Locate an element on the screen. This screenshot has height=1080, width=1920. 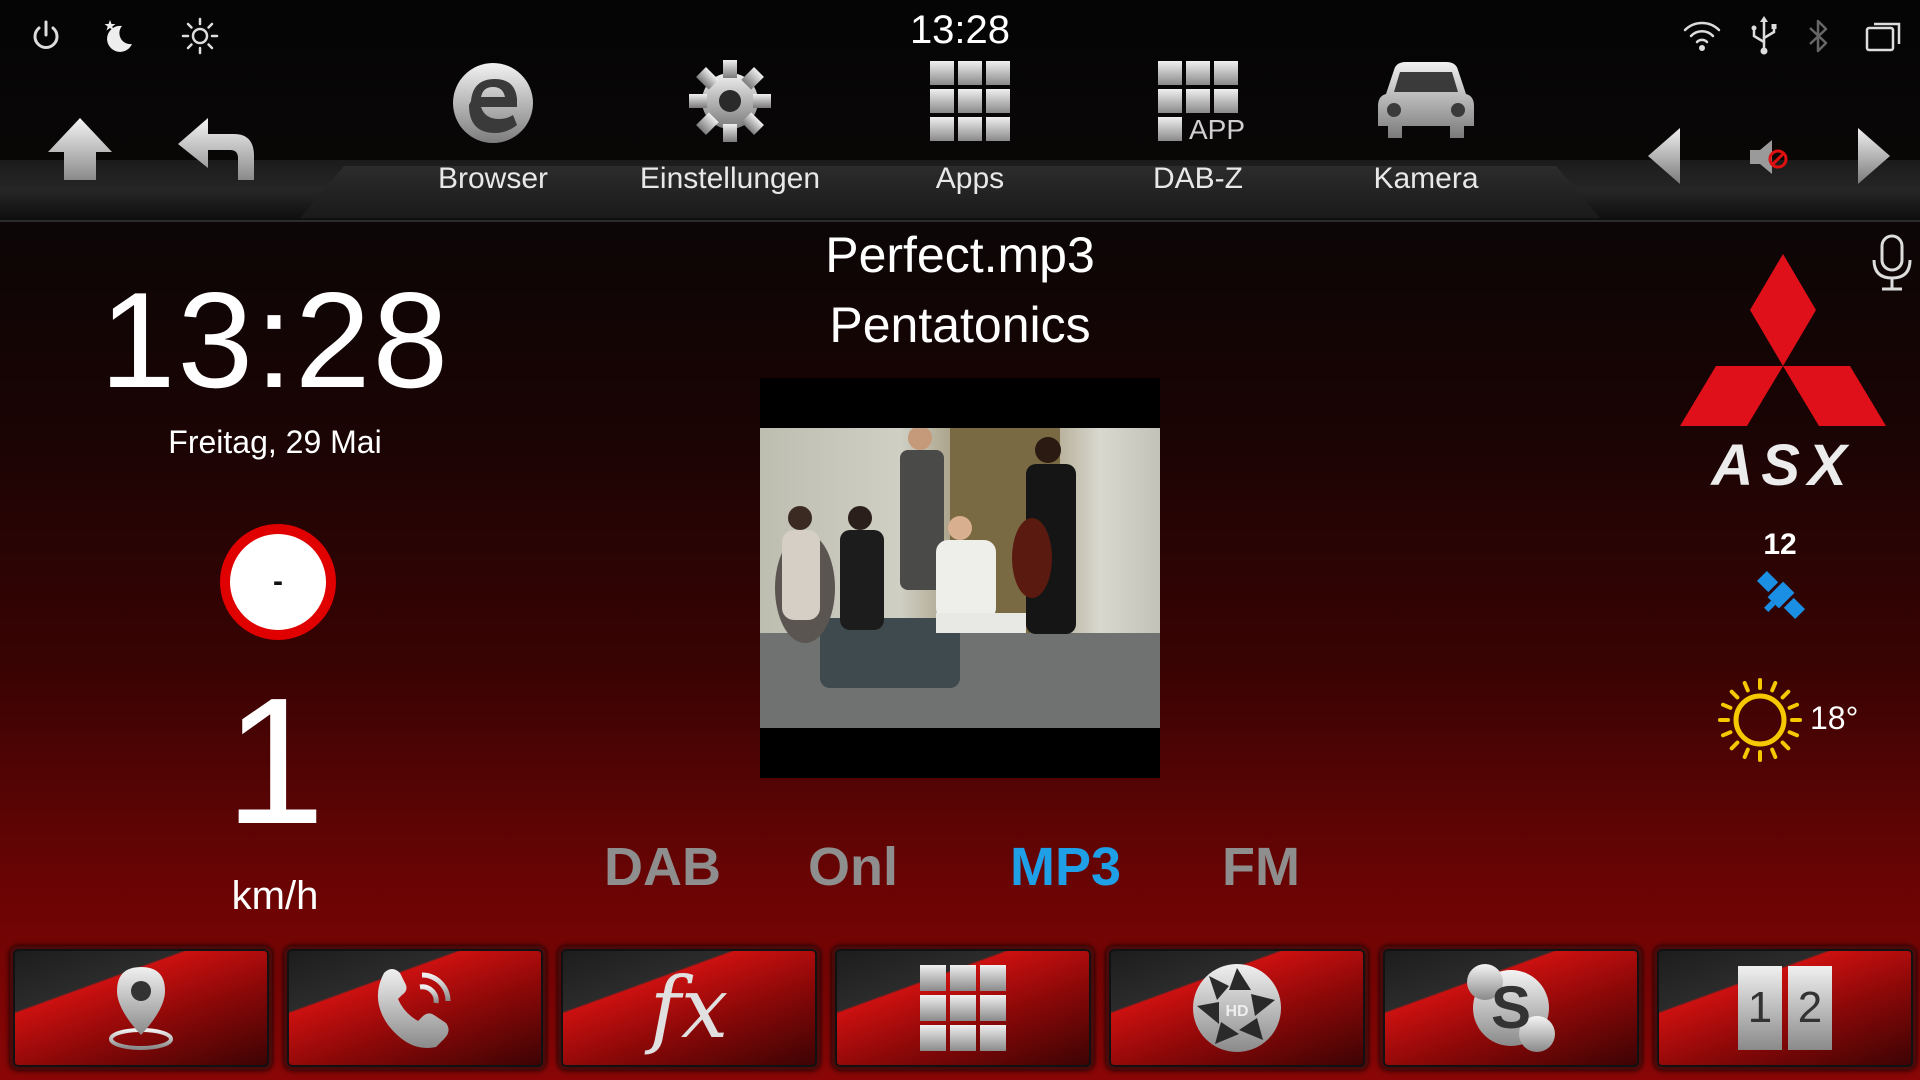
phone-icon is located at coordinates (414, 1009).